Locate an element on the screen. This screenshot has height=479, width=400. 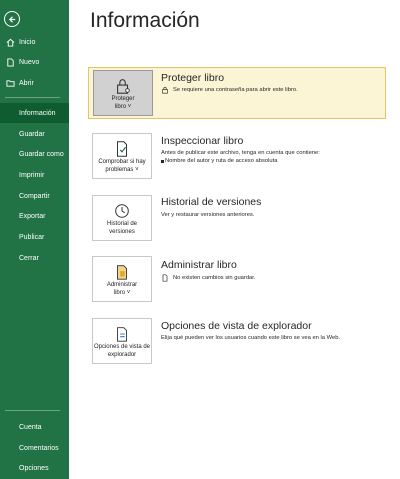
sidebar-item-label: Exportar is located at coordinates (32, 216).